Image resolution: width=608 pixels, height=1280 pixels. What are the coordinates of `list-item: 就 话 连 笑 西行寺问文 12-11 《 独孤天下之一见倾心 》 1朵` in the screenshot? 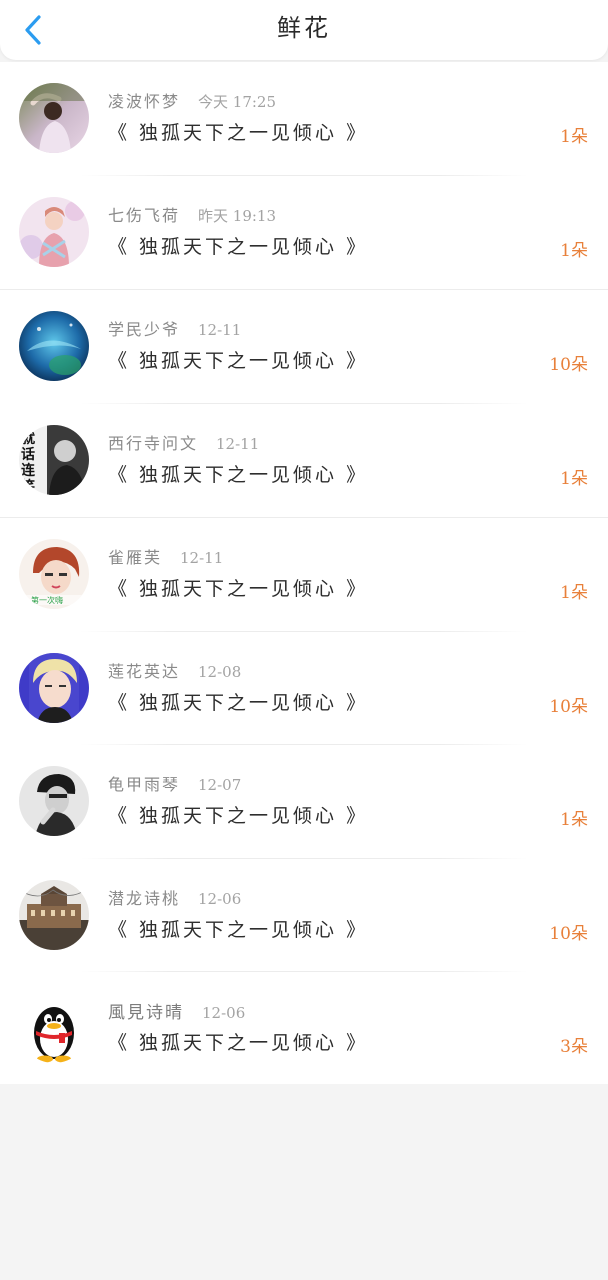 It's located at (304, 461).